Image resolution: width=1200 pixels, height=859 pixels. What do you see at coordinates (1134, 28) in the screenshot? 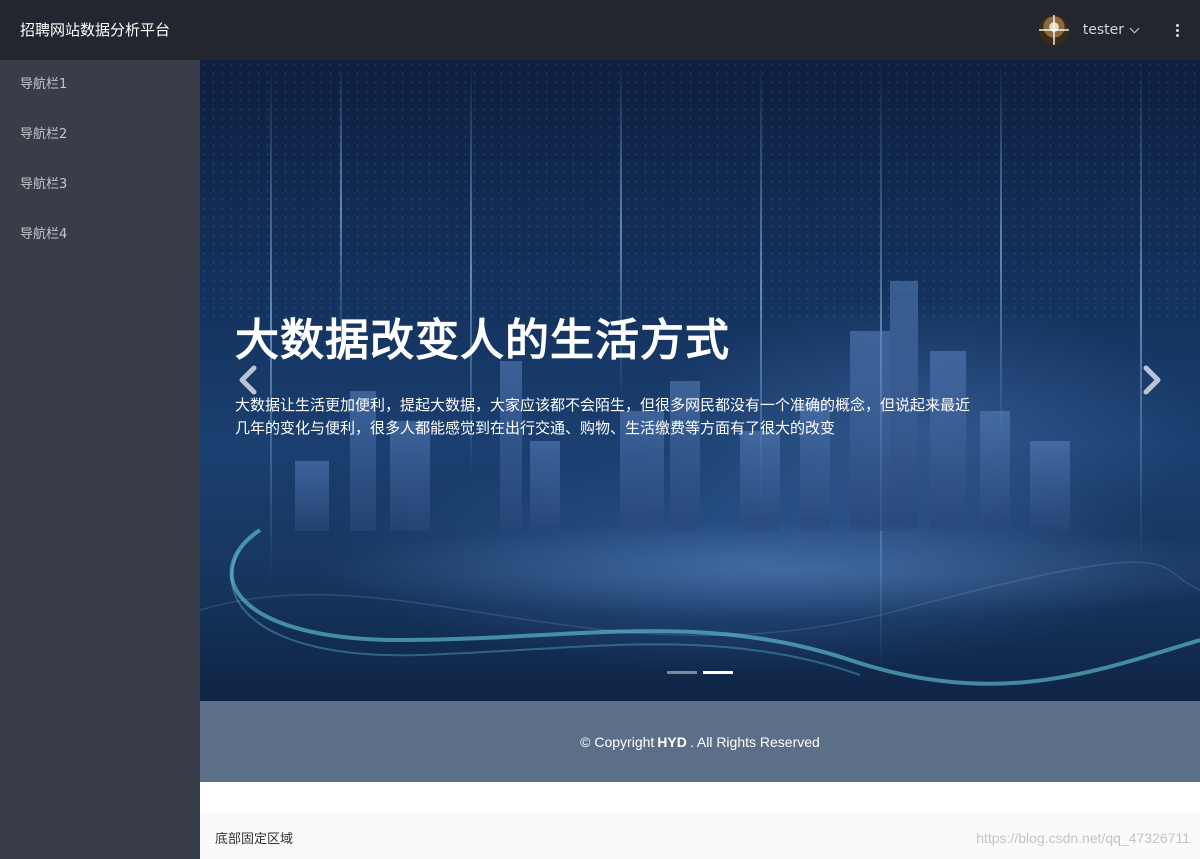
I see `chevron-down-icon` at bounding box center [1134, 28].